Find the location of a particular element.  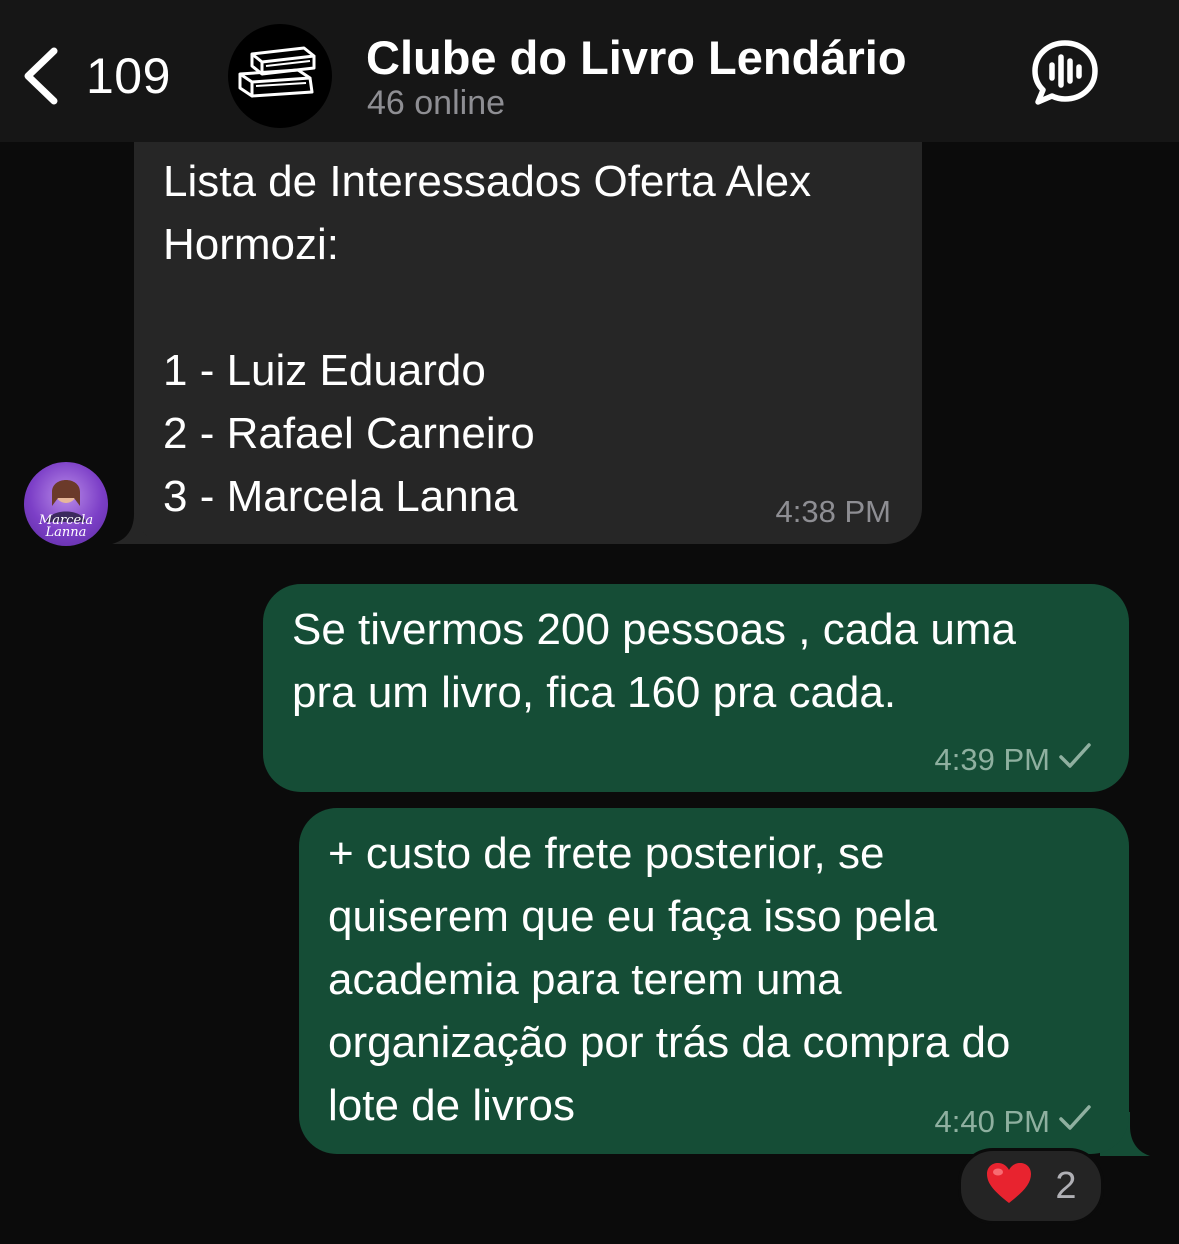

message-time: 4:40 PM is located at coordinates (992, 1121).